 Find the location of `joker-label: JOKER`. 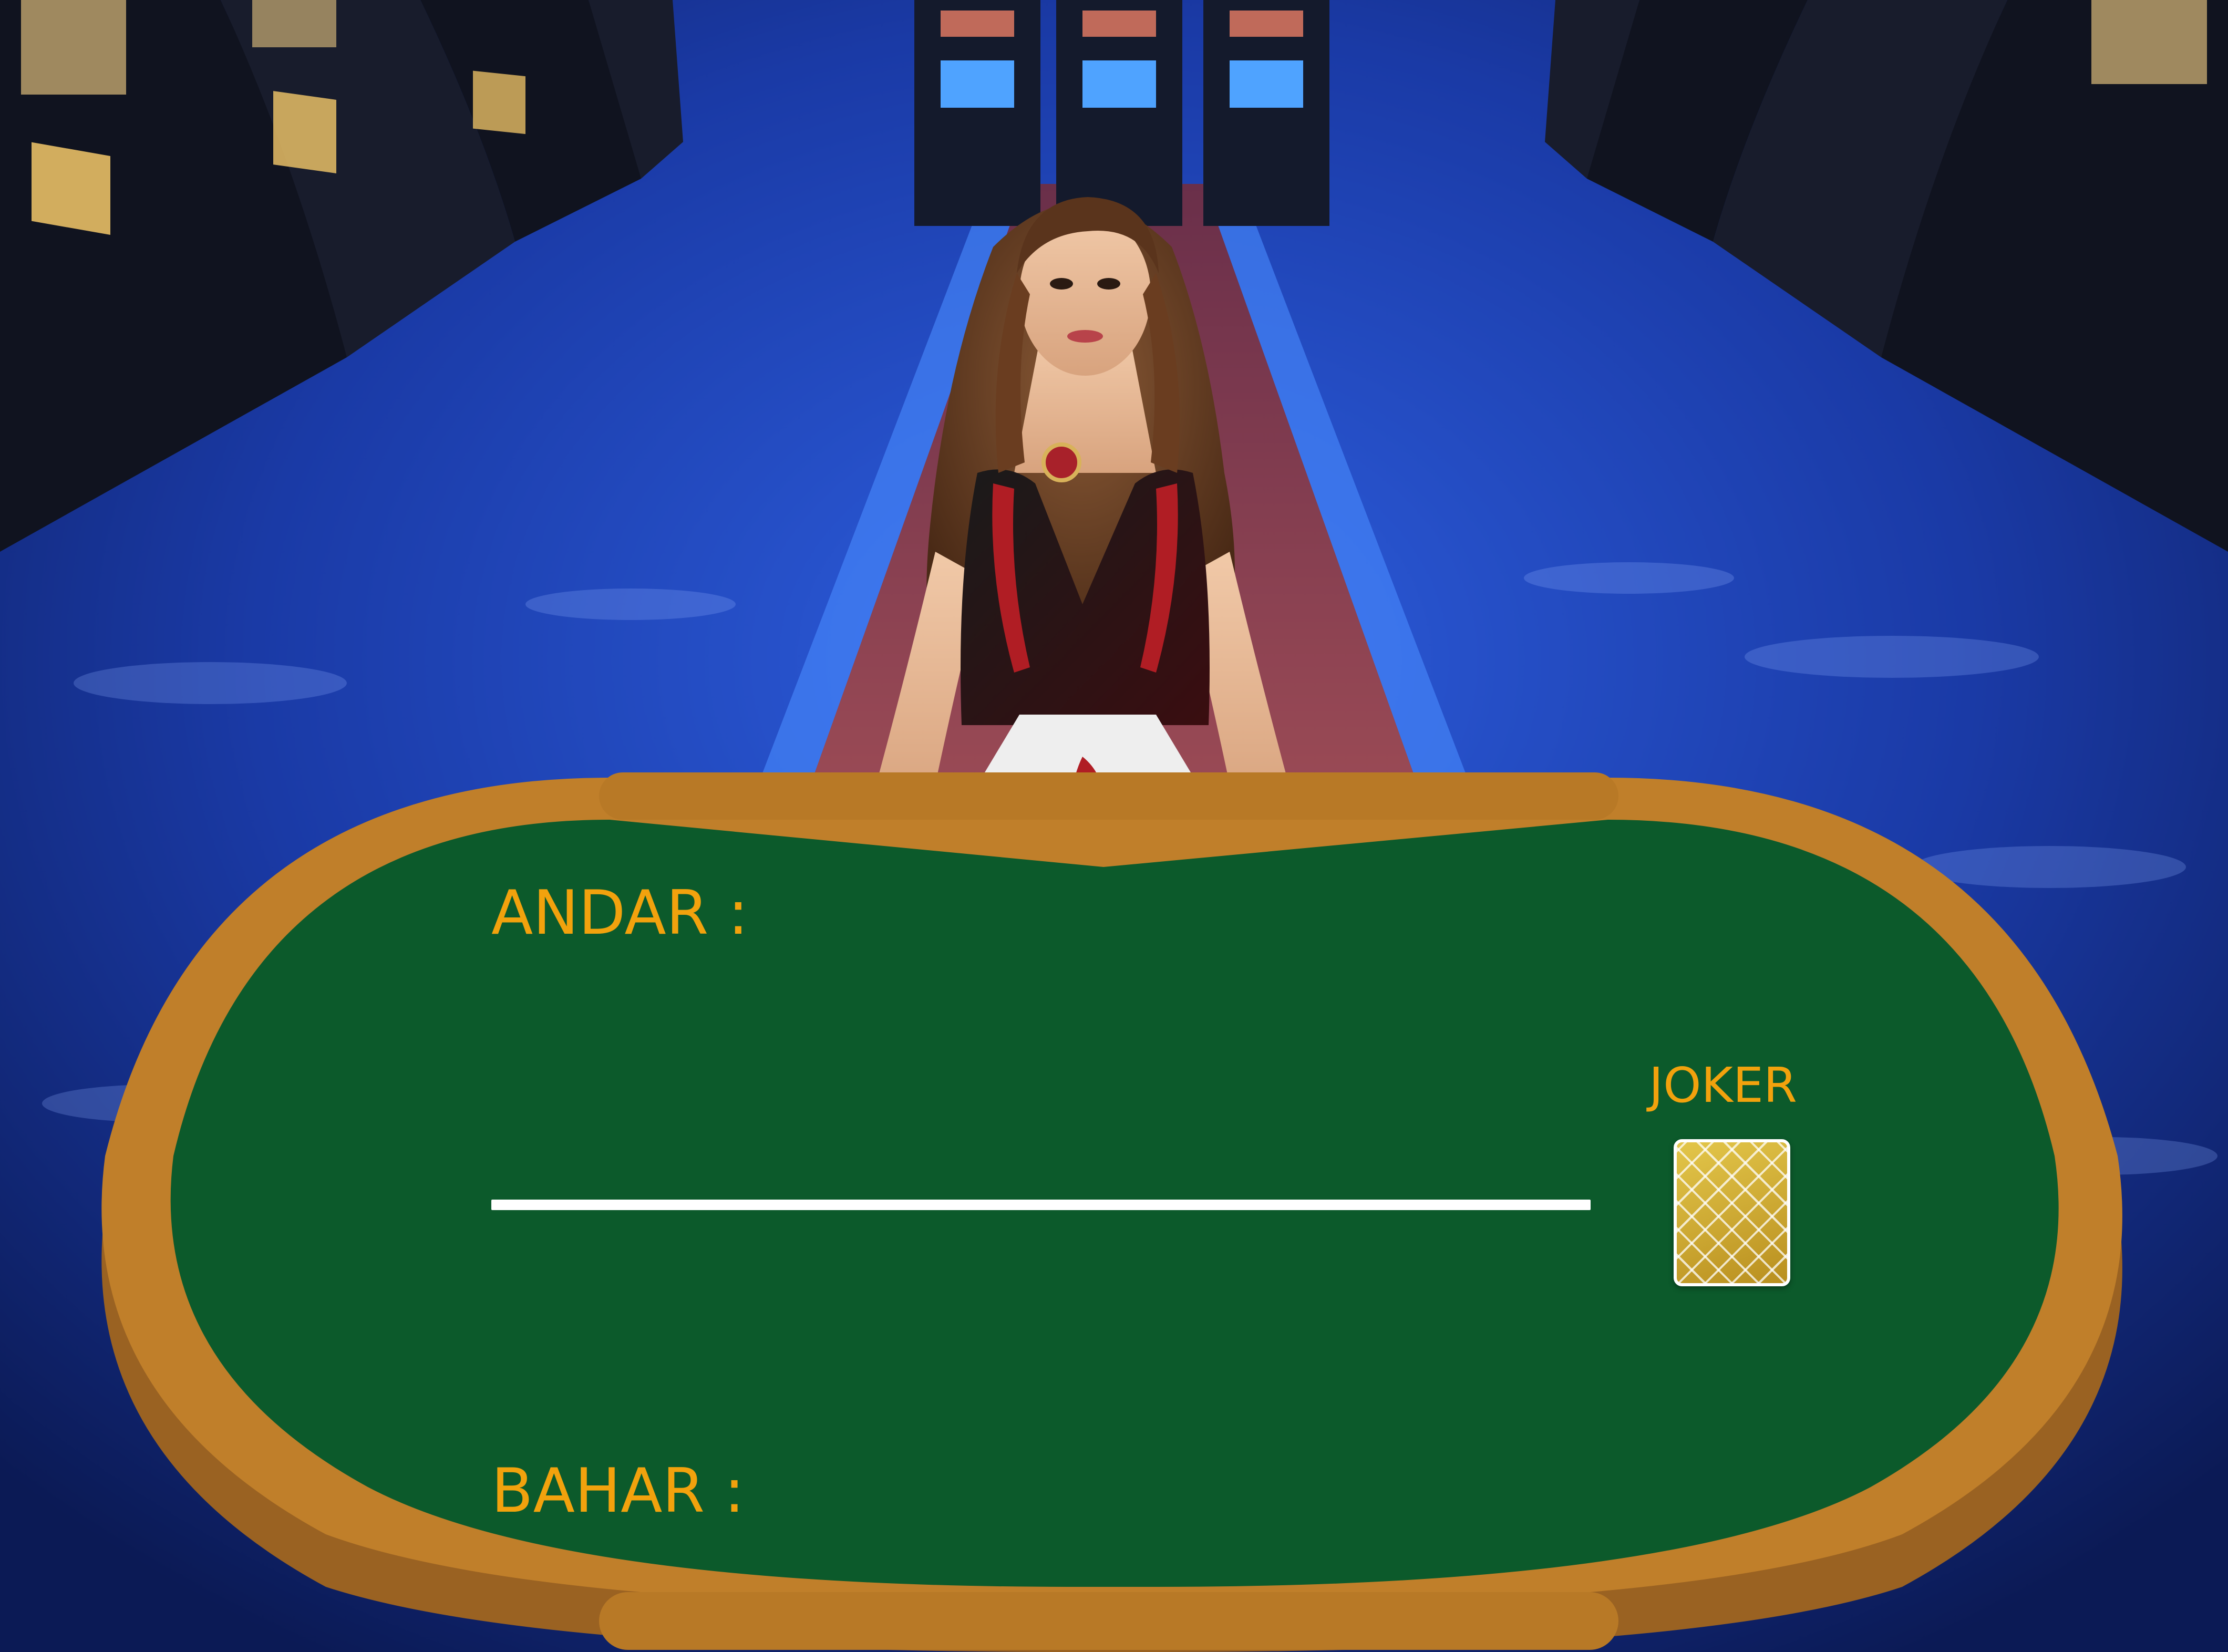

joker-label: JOKER is located at coordinates (1723, 1085).